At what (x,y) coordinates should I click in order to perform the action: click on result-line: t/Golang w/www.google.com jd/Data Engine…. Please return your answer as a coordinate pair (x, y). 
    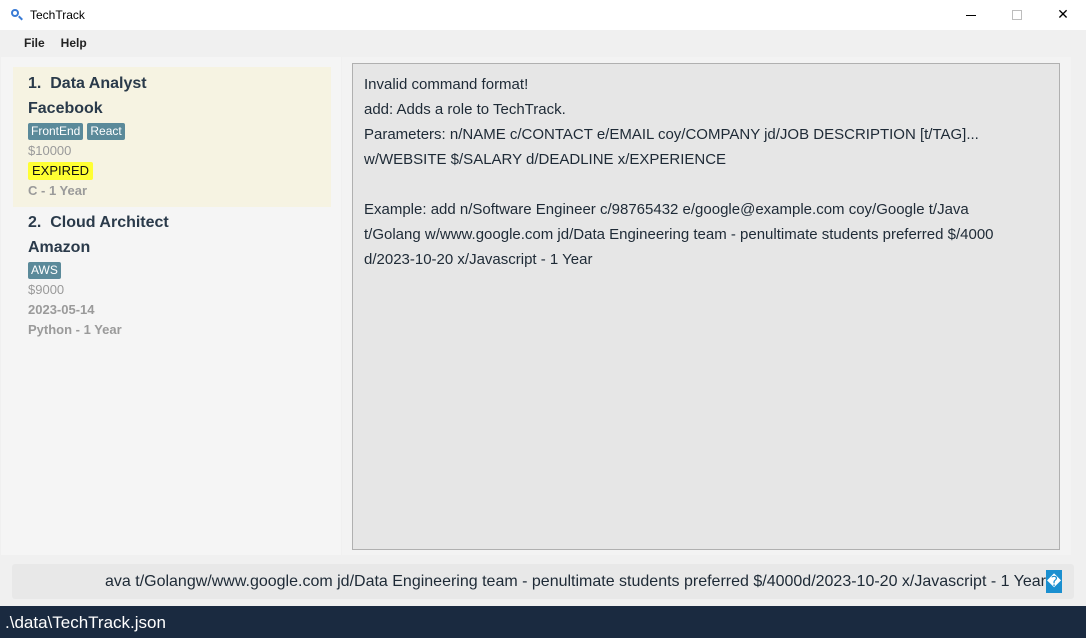
    Looking at the image, I should click on (679, 234).